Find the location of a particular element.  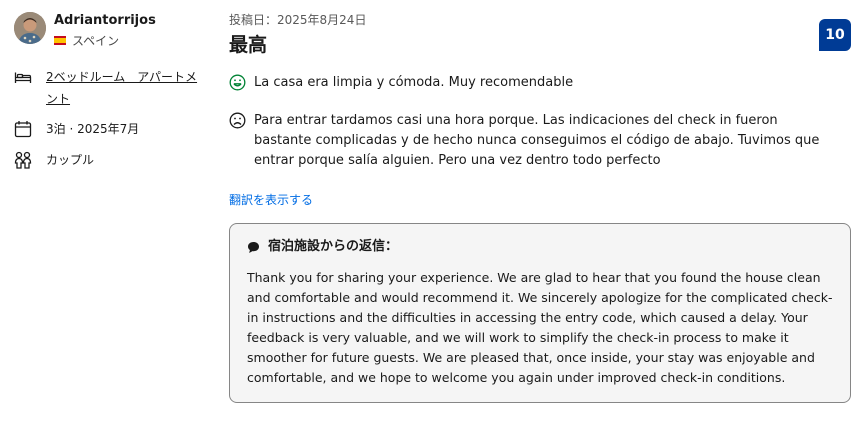

speech-bubble-icon is located at coordinates (253, 247).